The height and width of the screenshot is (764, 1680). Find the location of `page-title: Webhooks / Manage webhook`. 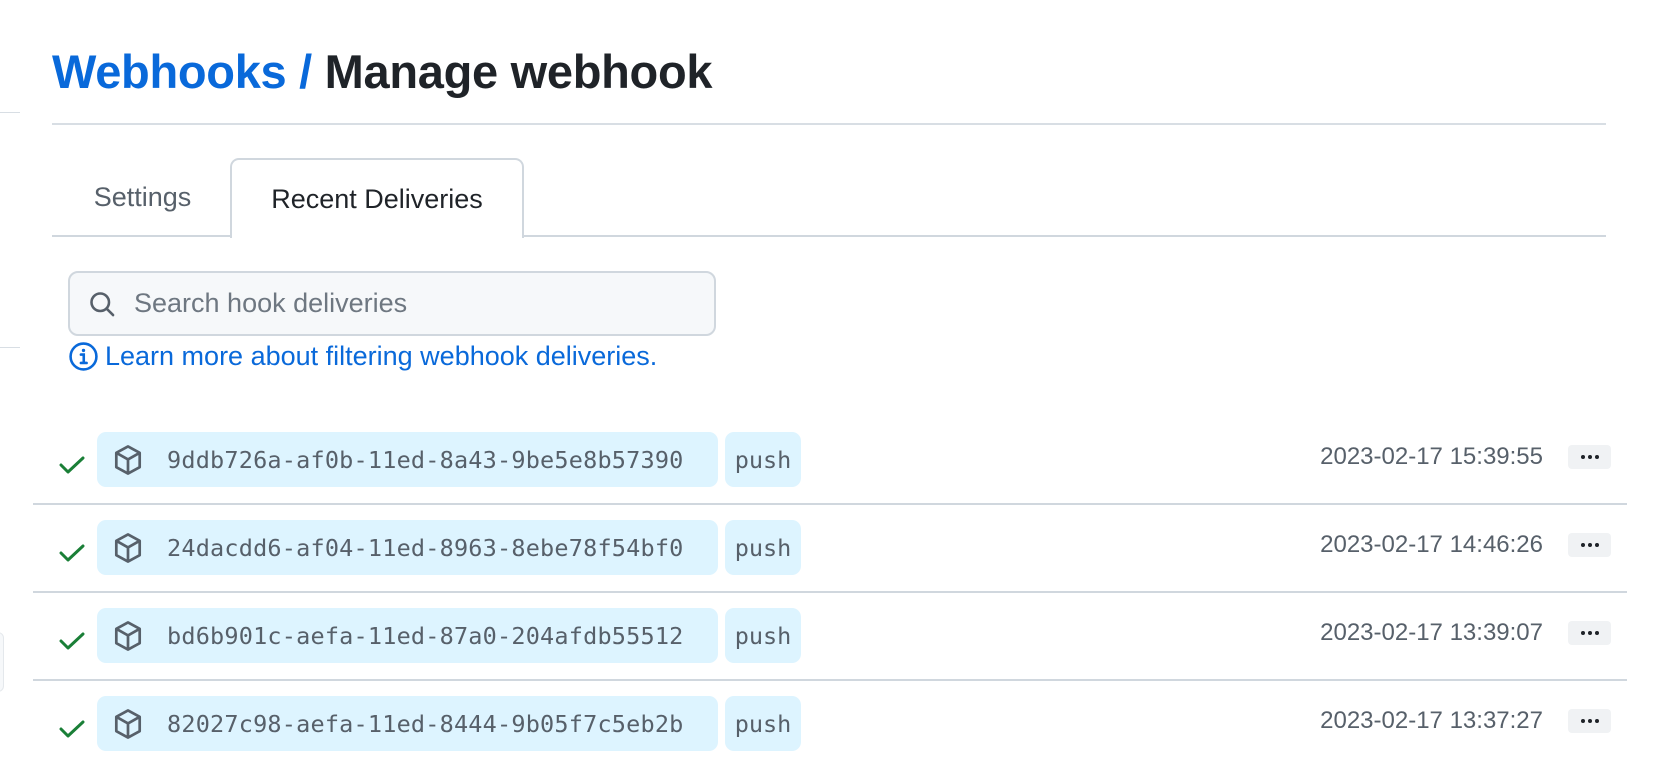

page-title: Webhooks / Manage webhook is located at coordinates (382, 72).